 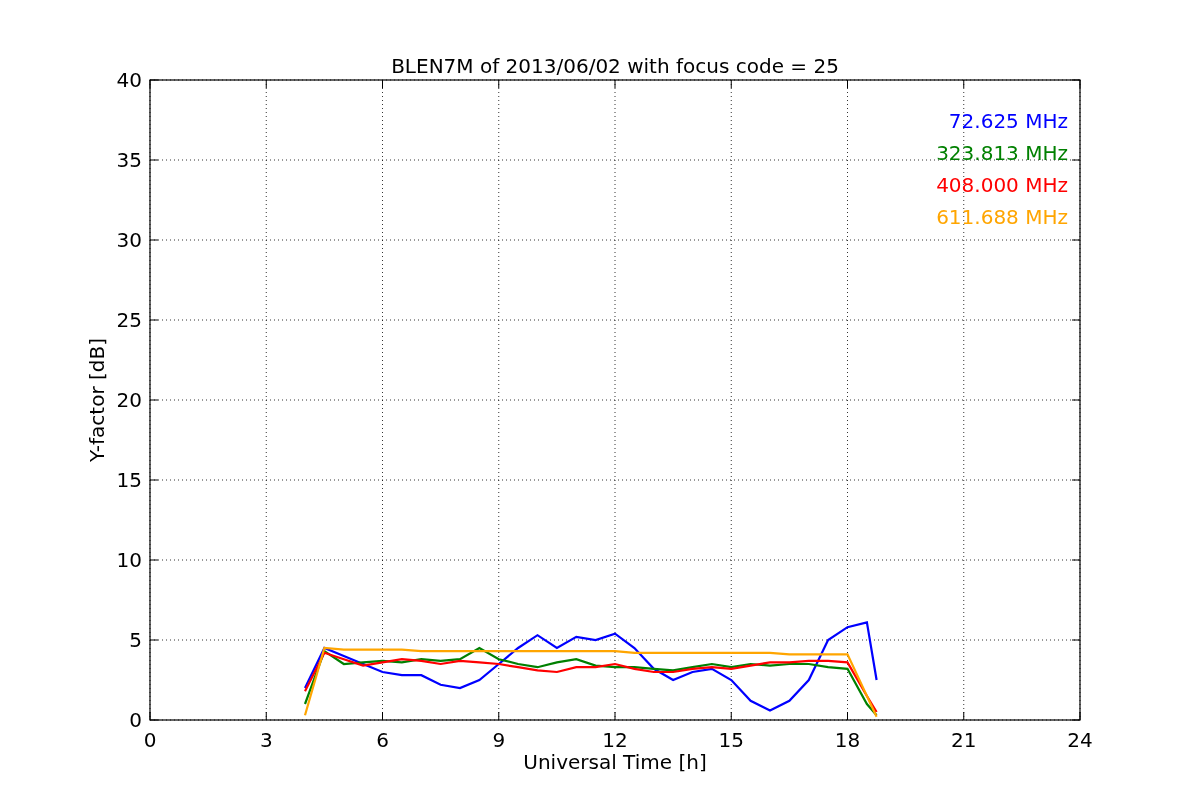 What do you see at coordinates (847, 740) in the screenshot?
I see `tick-label: 18` at bounding box center [847, 740].